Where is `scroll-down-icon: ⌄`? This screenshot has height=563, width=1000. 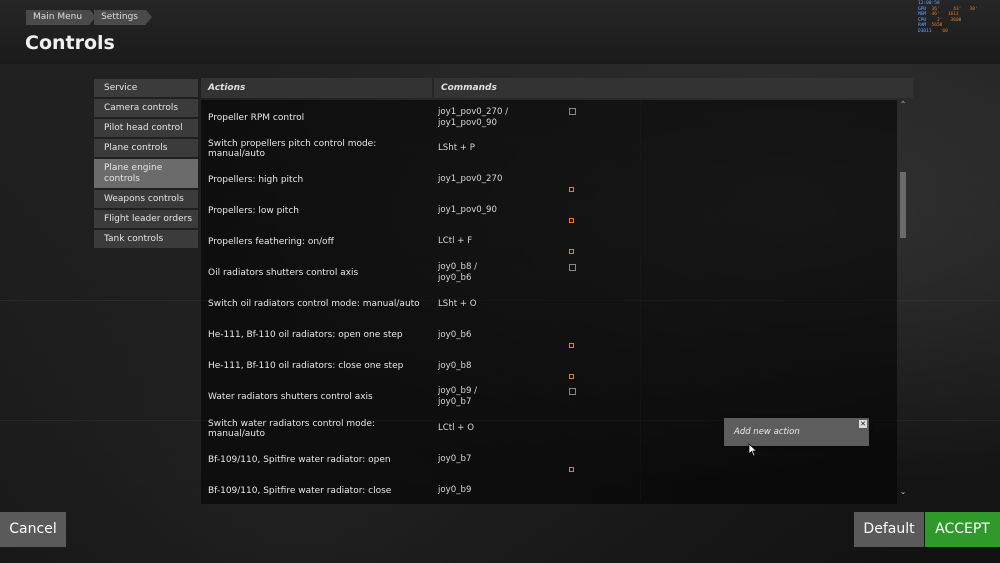
scroll-down-icon: ⌄ is located at coordinates (903, 491).